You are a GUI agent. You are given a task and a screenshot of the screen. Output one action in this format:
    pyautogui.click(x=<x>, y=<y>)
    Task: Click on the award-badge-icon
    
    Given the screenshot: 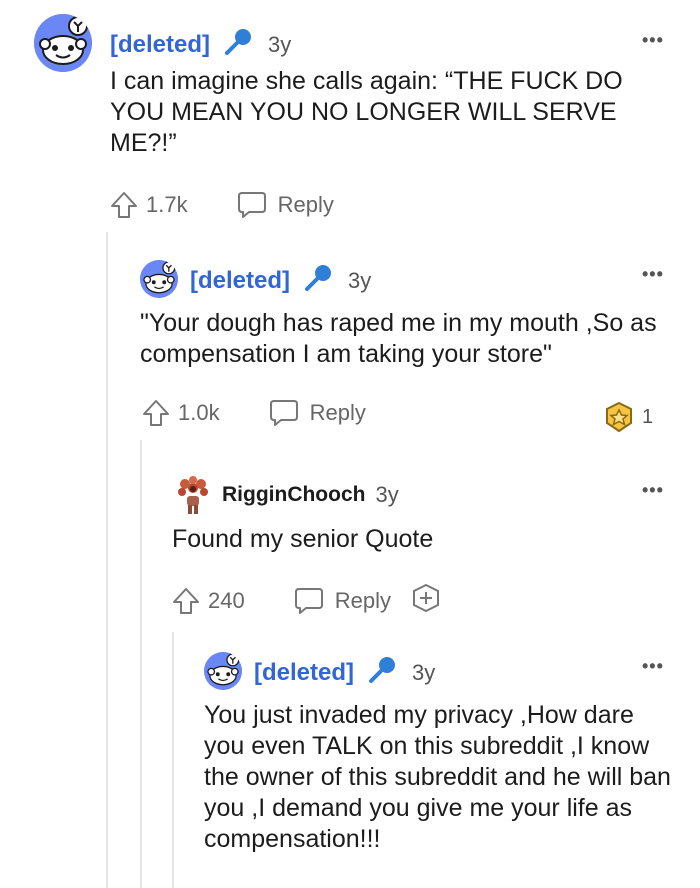 What is the action you would take?
    pyautogui.click(x=619, y=417)
    